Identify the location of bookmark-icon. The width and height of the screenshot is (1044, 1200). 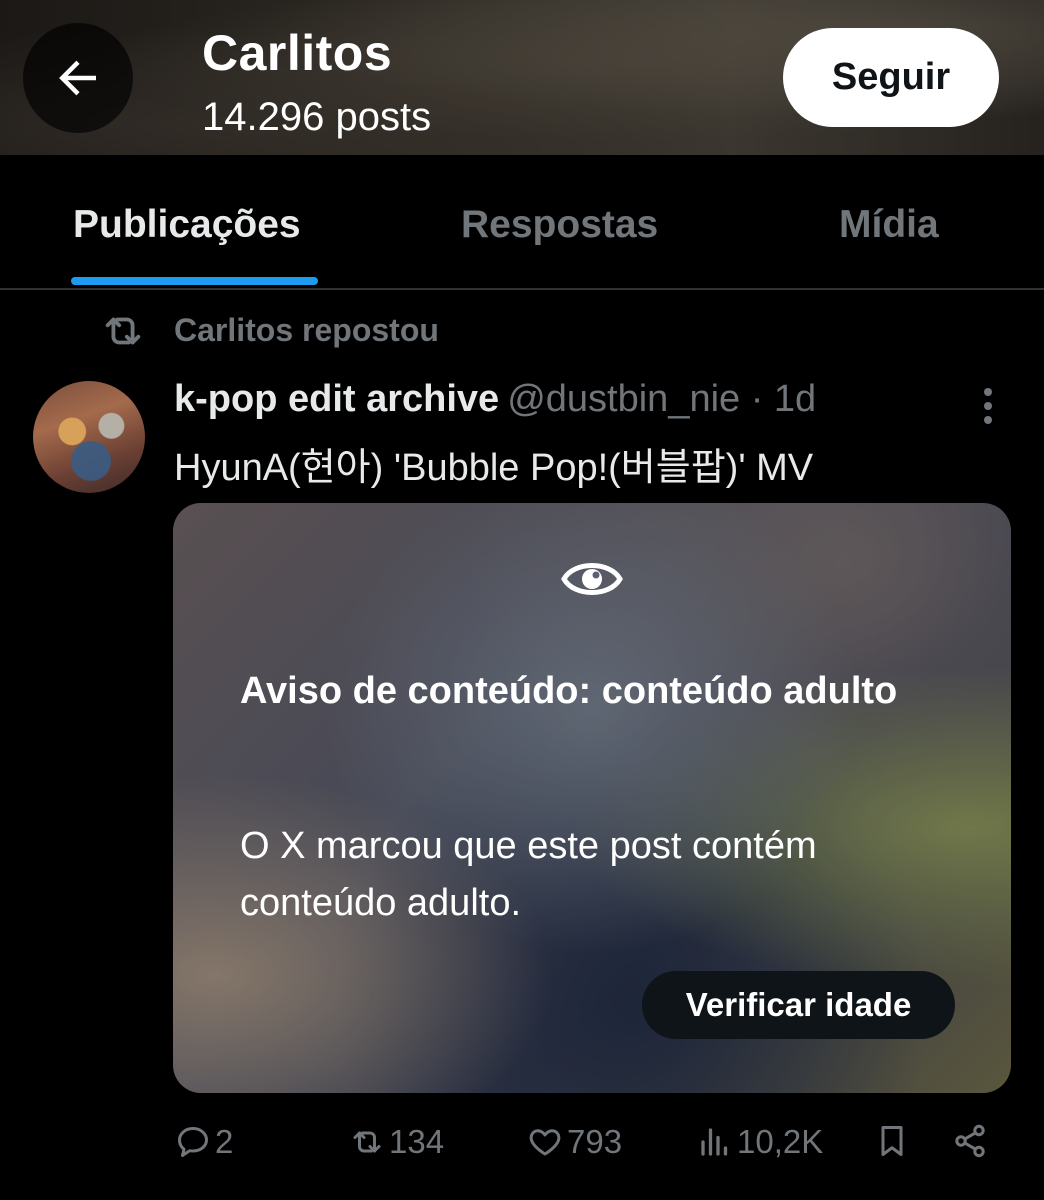
(892, 1141).